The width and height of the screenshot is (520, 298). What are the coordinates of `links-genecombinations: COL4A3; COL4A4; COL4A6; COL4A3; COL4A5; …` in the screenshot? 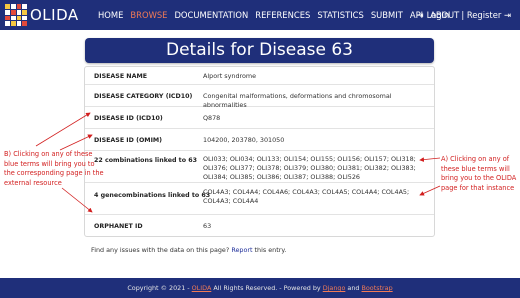 It's located at (315, 197).